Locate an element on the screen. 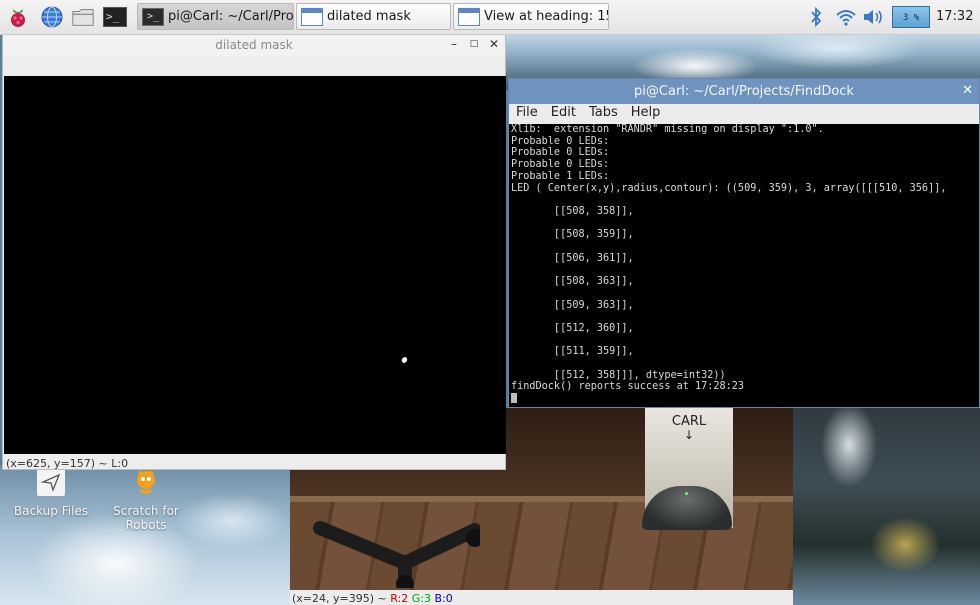  file-manager-icon is located at coordinates (83, 17).